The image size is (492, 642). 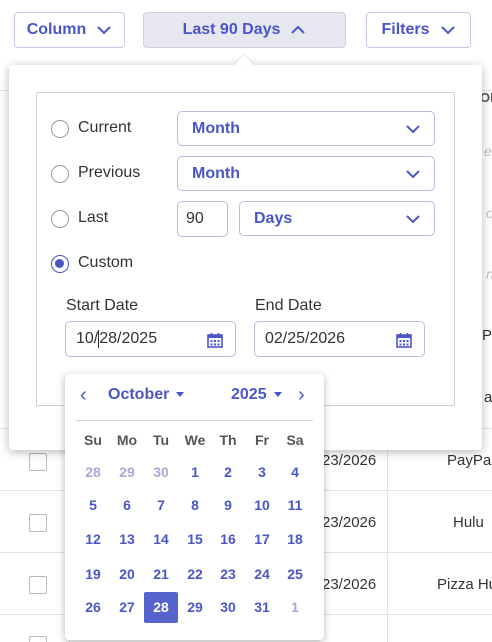 What do you see at coordinates (262, 574) in the screenshot?
I see `calendar-day: 24` at bounding box center [262, 574].